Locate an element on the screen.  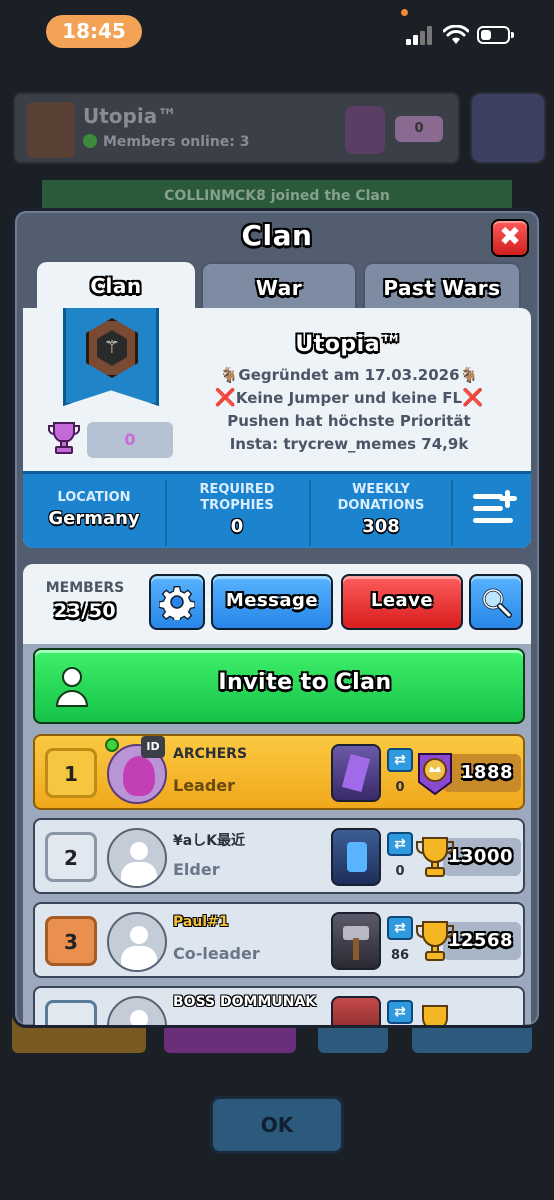
privacy-indicator-dot is located at coordinates (404, 12).